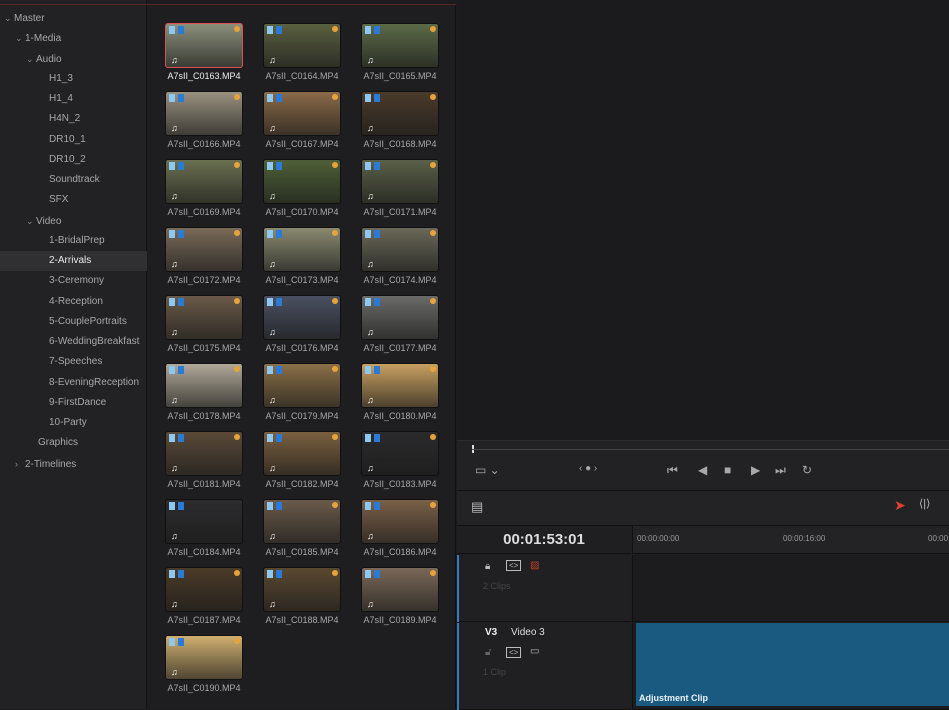 The height and width of the screenshot is (710, 949). Describe the element at coordinates (73, 322) in the screenshot. I see `bin-5-coupleportraits: 5-CouplePortraits` at that location.